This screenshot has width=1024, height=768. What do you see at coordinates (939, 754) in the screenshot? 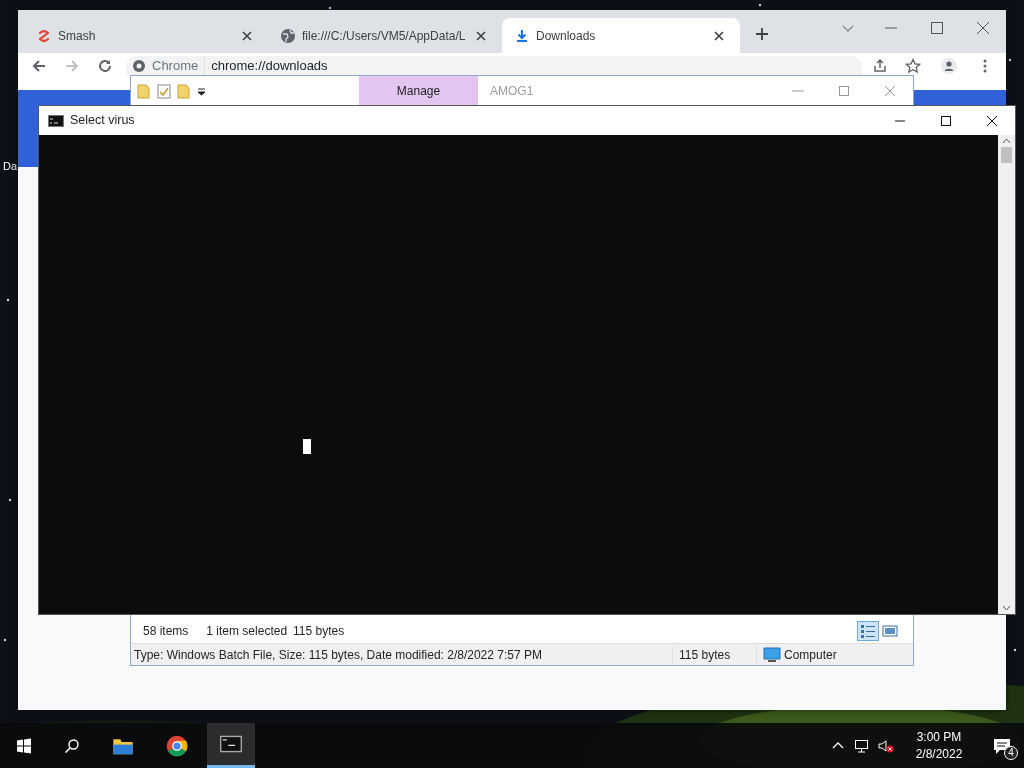
I see `clock-date: 2/8/2022` at bounding box center [939, 754].